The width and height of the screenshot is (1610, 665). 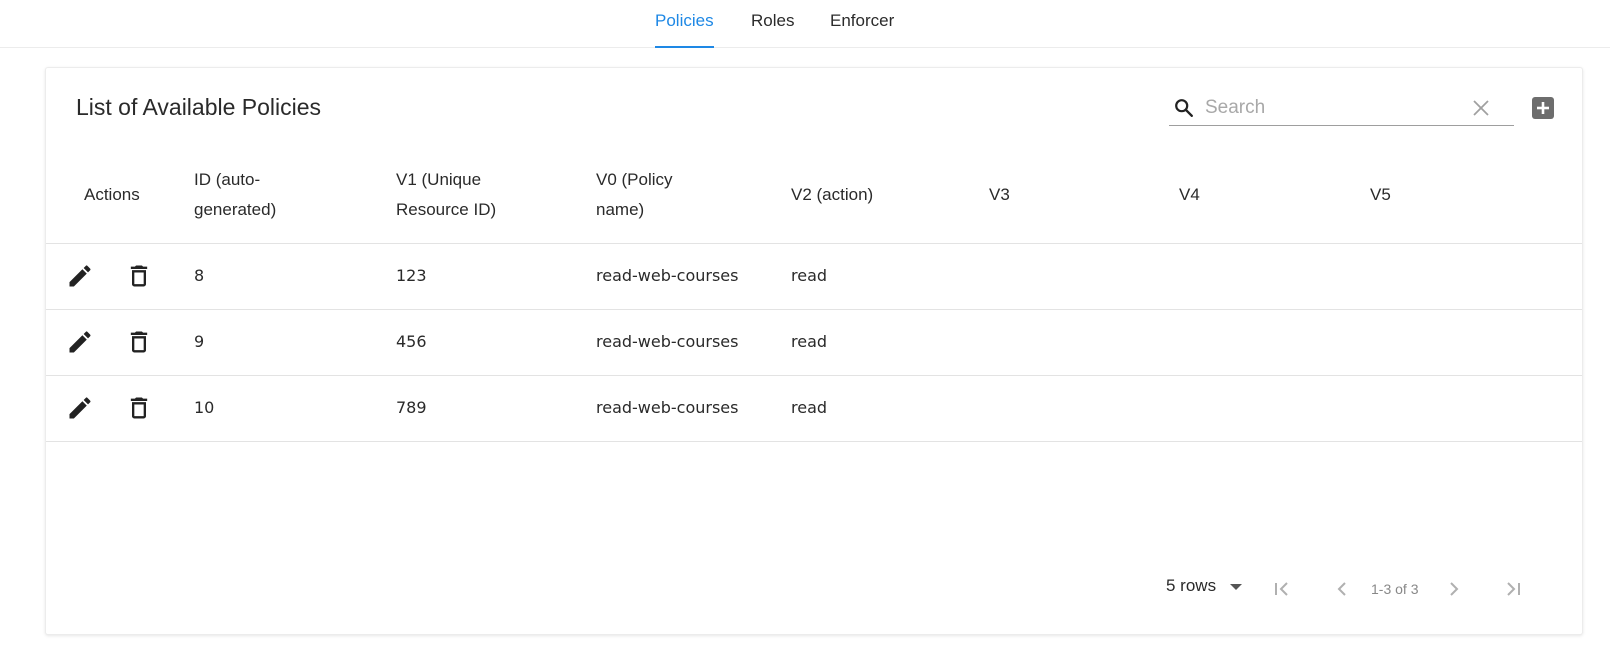 What do you see at coordinates (439, 179) in the screenshot?
I see `header-v1-line1: V1 (Unique` at bounding box center [439, 179].